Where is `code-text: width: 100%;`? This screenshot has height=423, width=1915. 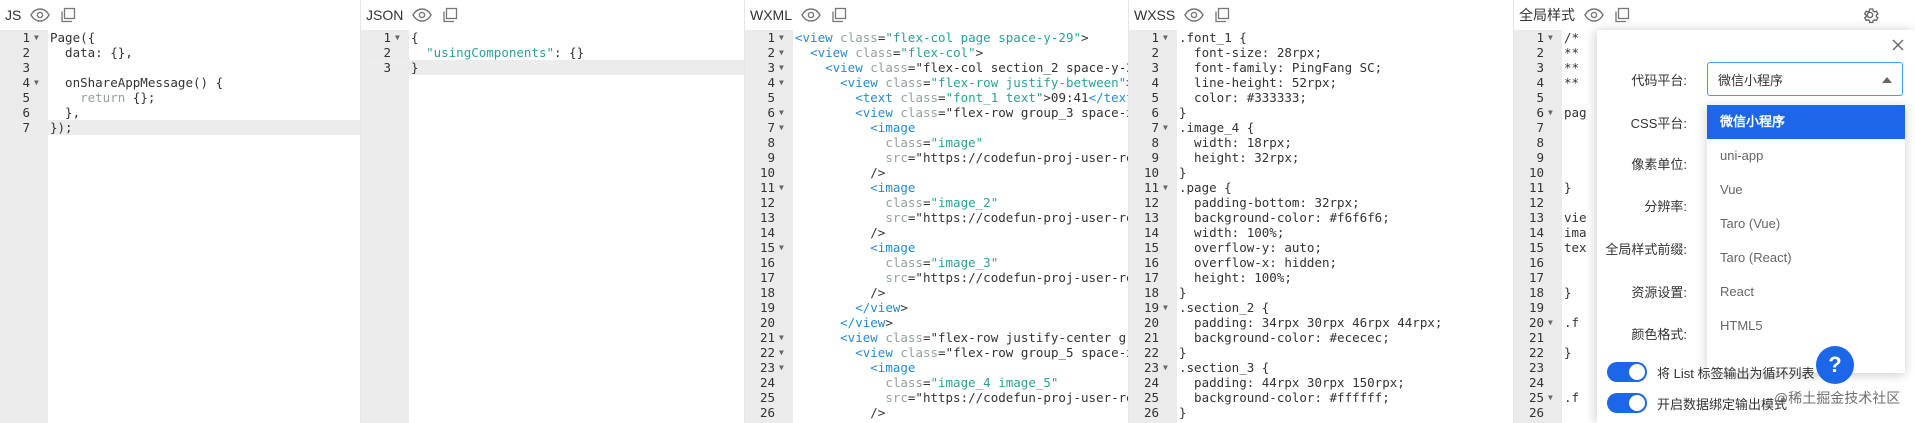
code-text: width: 100%; is located at coordinates (1232, 232).